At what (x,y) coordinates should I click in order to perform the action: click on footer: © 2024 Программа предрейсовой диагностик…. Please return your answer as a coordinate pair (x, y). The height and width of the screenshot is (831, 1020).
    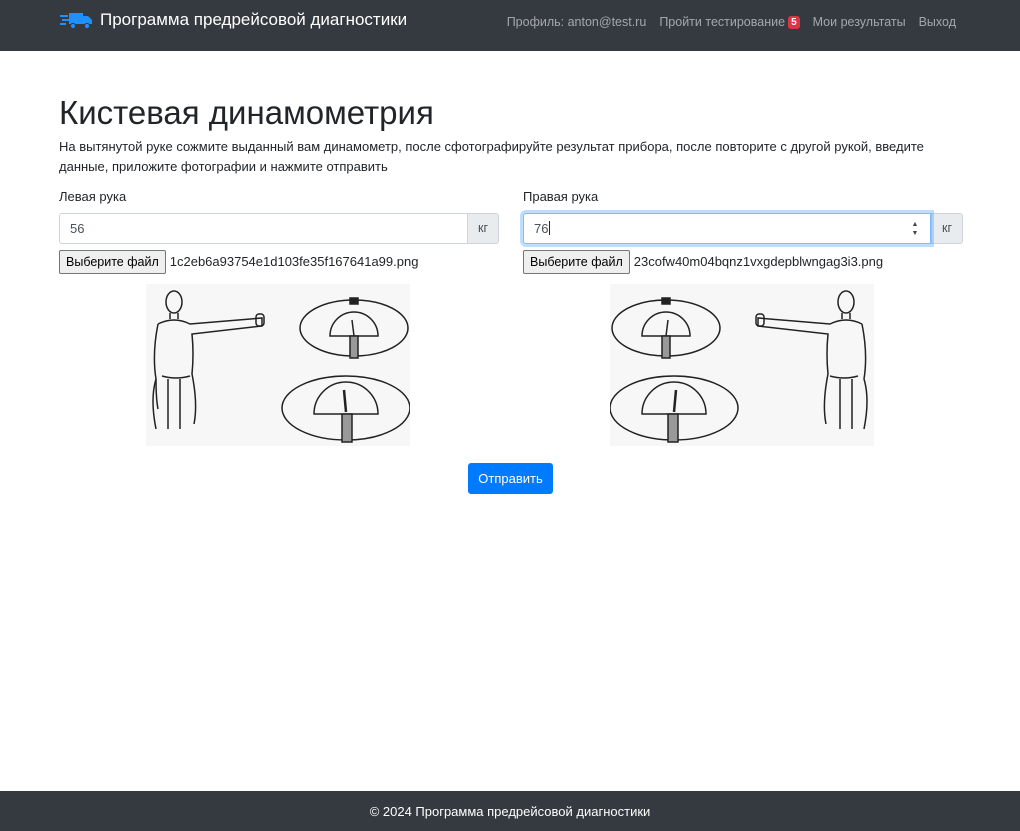
    Looking at the image, I should click on (510, 811).